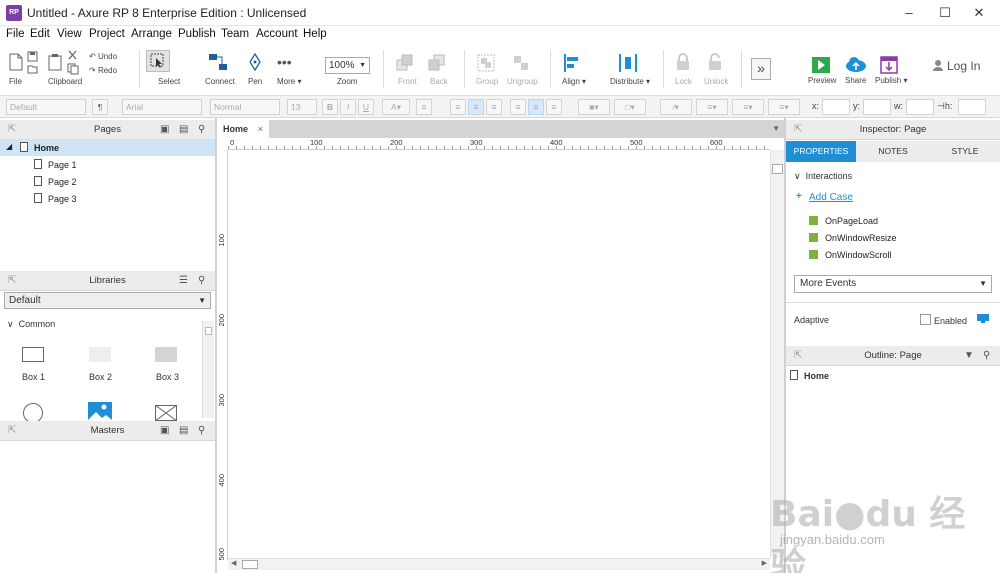 Image resolution: width=1000 pixels, height=573 pixels. What do you see at coordinates (809, 375) in the screenshot?
I see `outline-root: Home` at bounding box center [809, 375].